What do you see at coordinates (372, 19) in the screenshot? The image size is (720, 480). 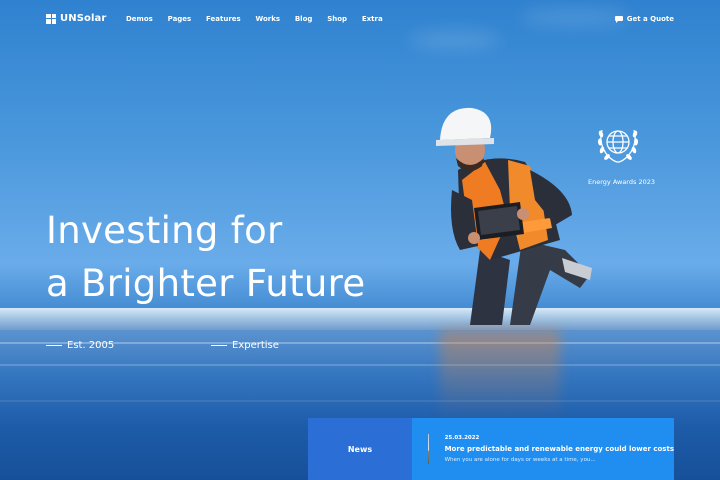 I see `nav-item-extra: Extra` at bounding box center [372, 19].